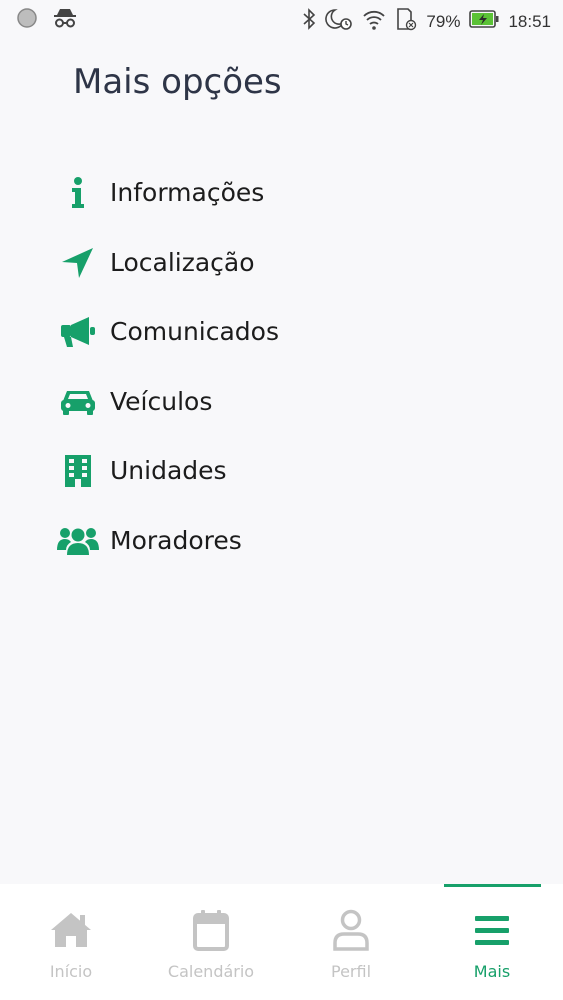 The height and width of the screenshot is (1000, 563). I want to click on users-icon, so click(78, 541).